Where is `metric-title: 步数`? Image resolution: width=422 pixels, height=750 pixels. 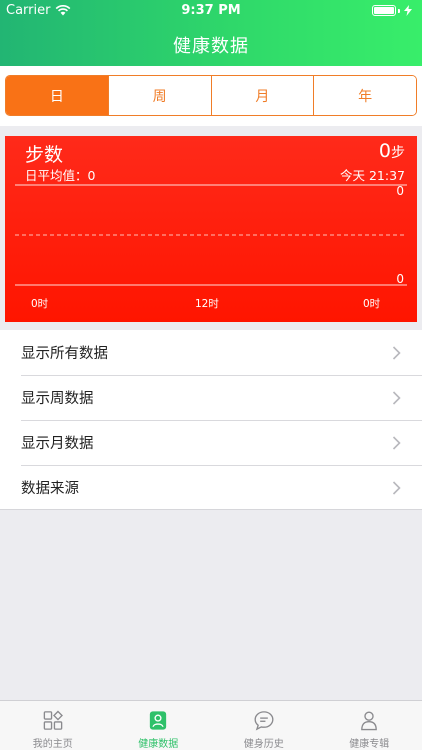
metric-title: 步数 is located at coordinates (44, 155).